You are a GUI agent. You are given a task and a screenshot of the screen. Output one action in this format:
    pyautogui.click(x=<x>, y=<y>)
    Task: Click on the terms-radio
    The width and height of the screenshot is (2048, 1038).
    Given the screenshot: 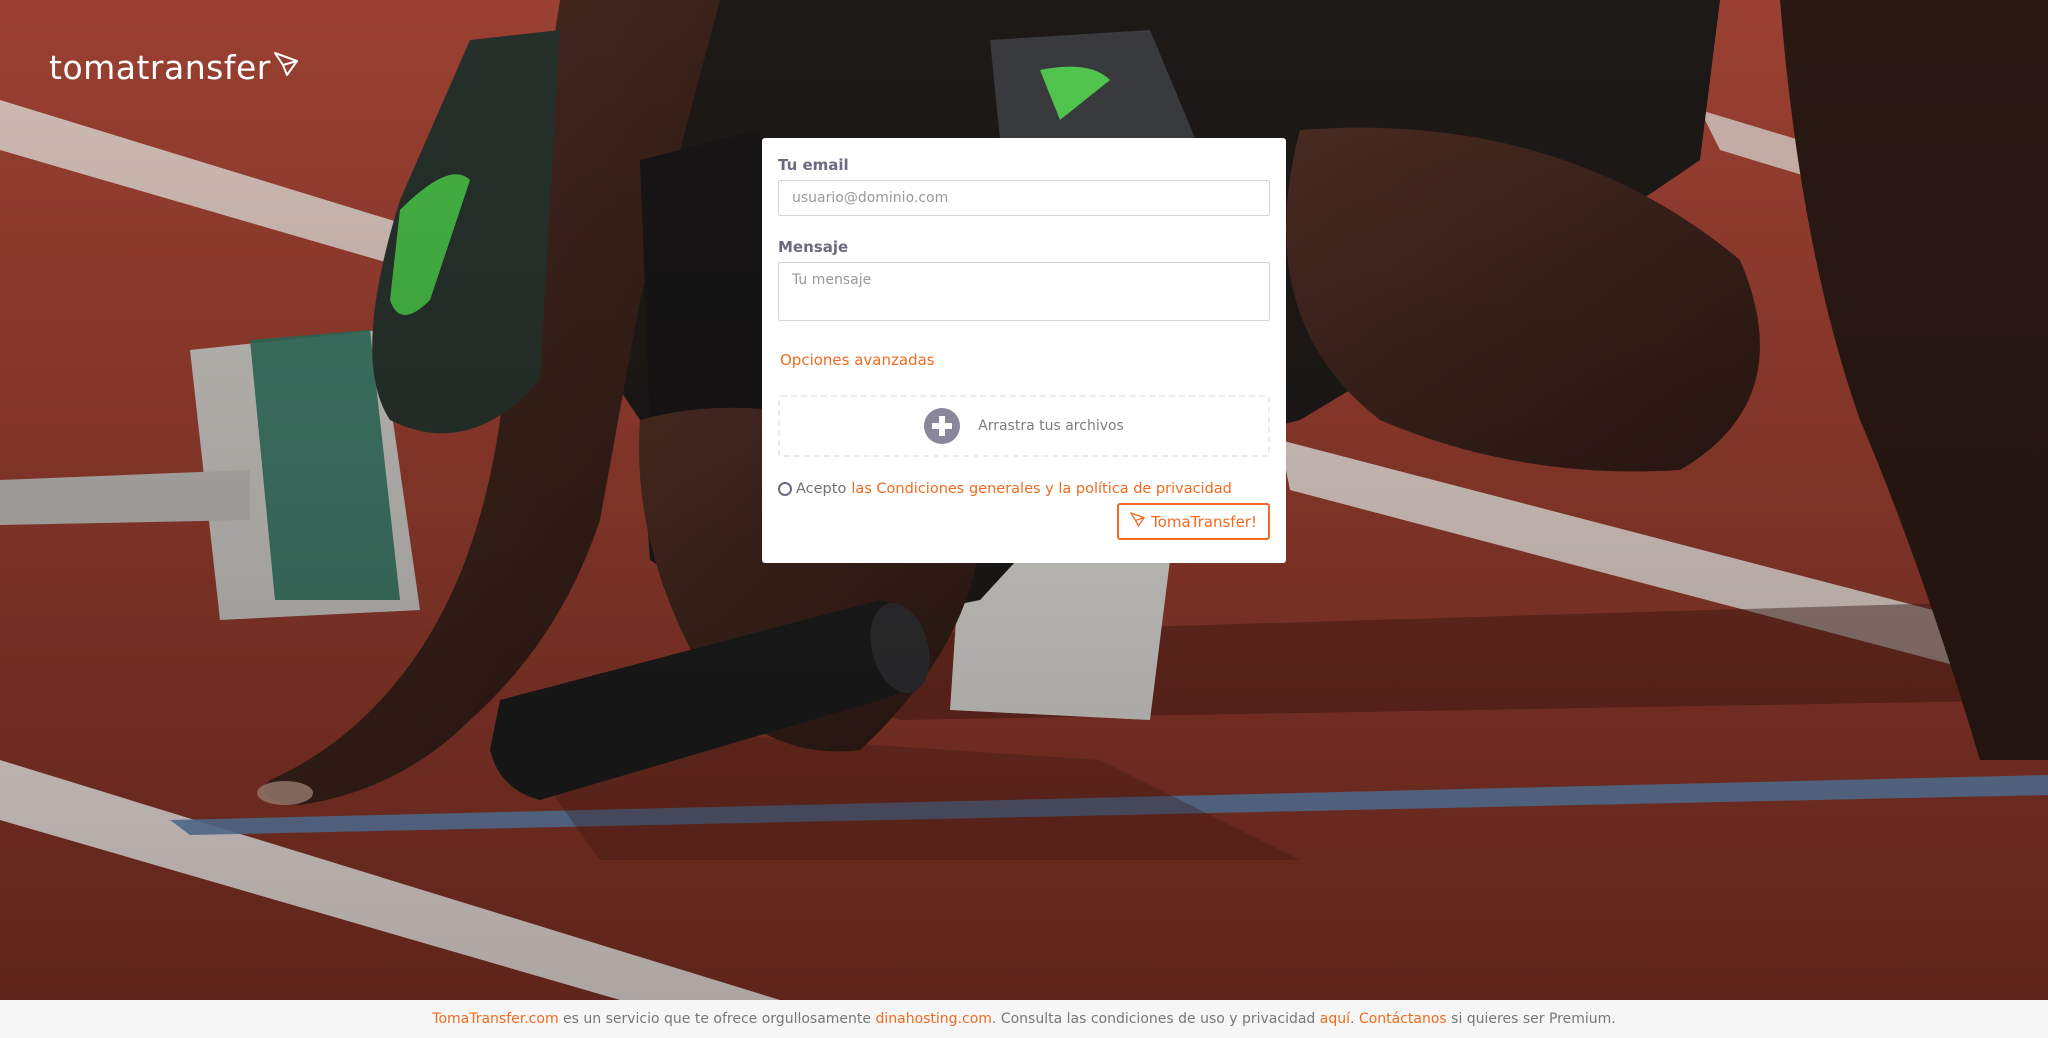 What is the action you would take?
    pyautogui.click(x=785, y=489)
    